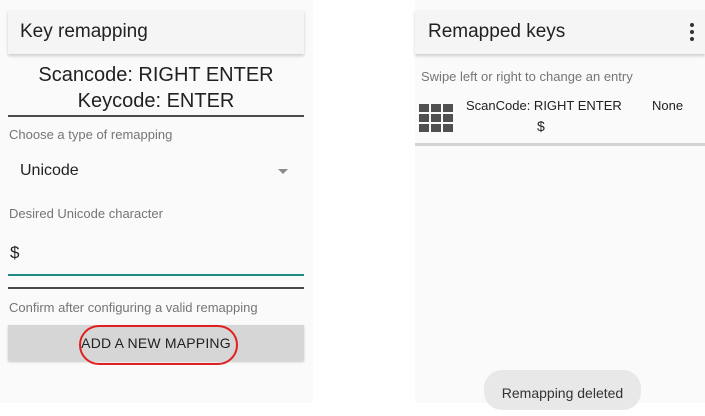 This screenshot has width=705, height=416. Describe the element at coordinates (86, 213) in the screenshot. I see `unicode-char-label: Desired Unicode character` at that location.